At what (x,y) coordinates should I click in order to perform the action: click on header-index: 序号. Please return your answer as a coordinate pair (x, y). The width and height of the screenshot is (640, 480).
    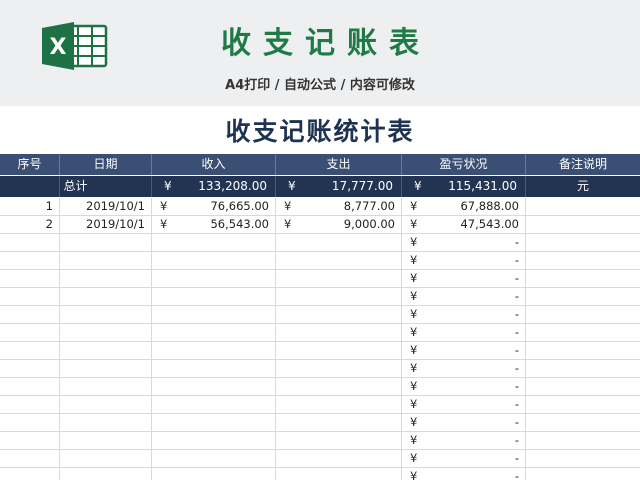
    Looking at the image, I should click on (30, 164).